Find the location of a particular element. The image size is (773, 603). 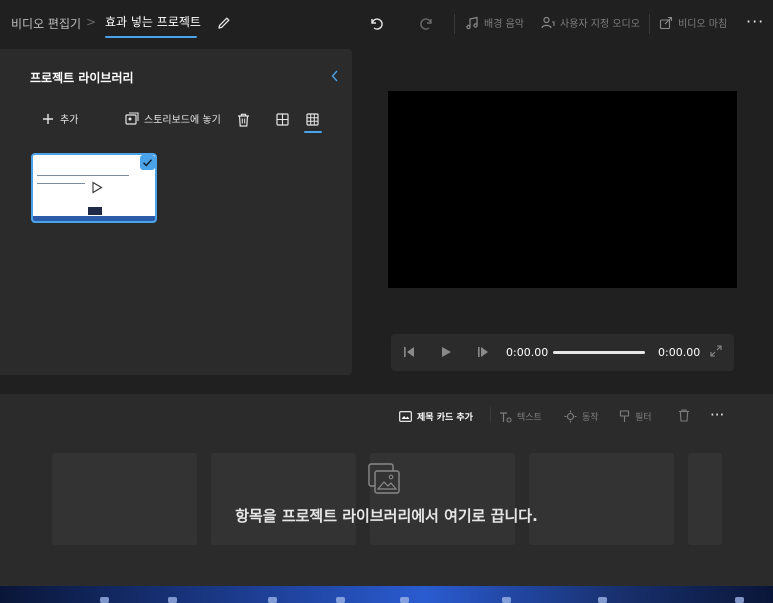

collapse-chevron-icon is located at coordinates (335, 76).